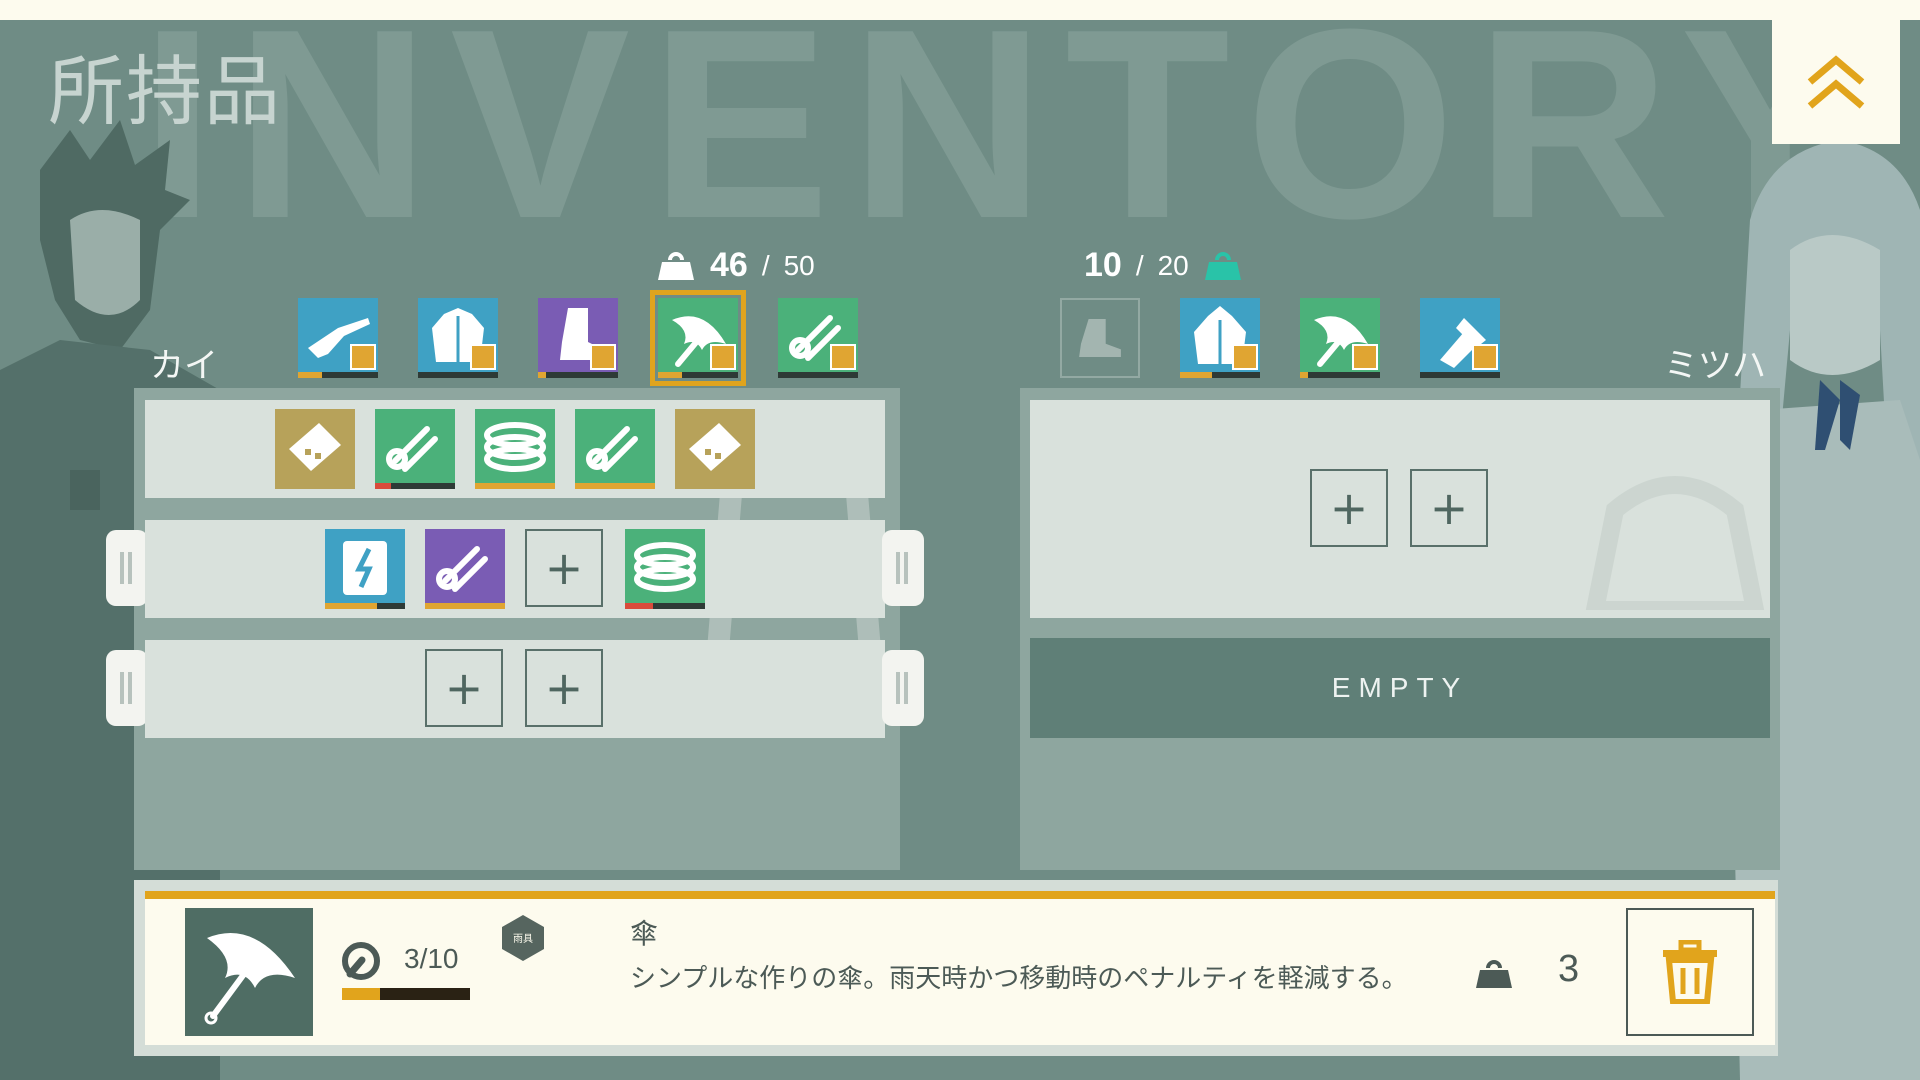  I want to click on collapse-button, so click(1836, 82).